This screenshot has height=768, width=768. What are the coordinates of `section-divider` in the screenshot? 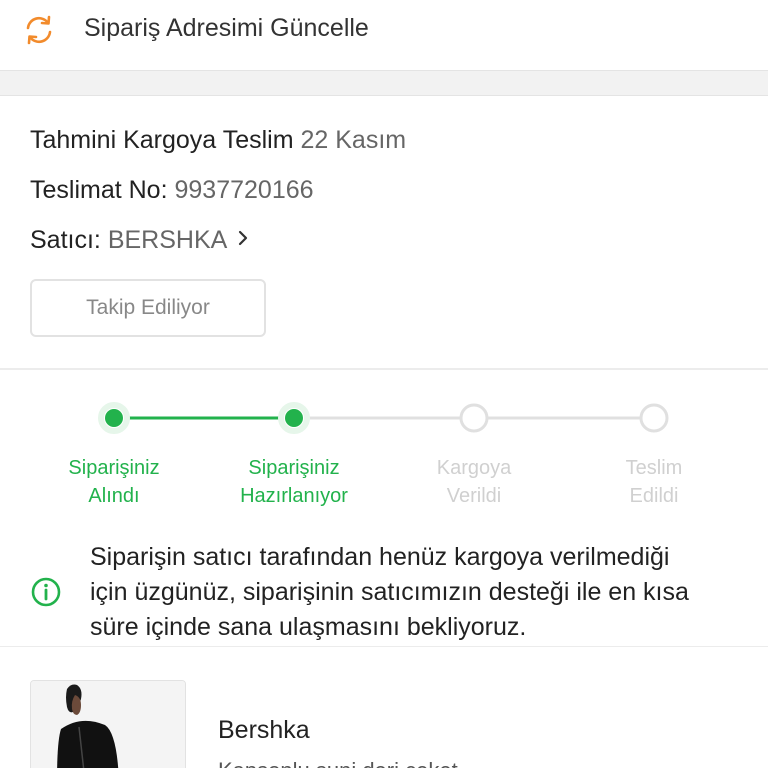 It's located at (384, 83).